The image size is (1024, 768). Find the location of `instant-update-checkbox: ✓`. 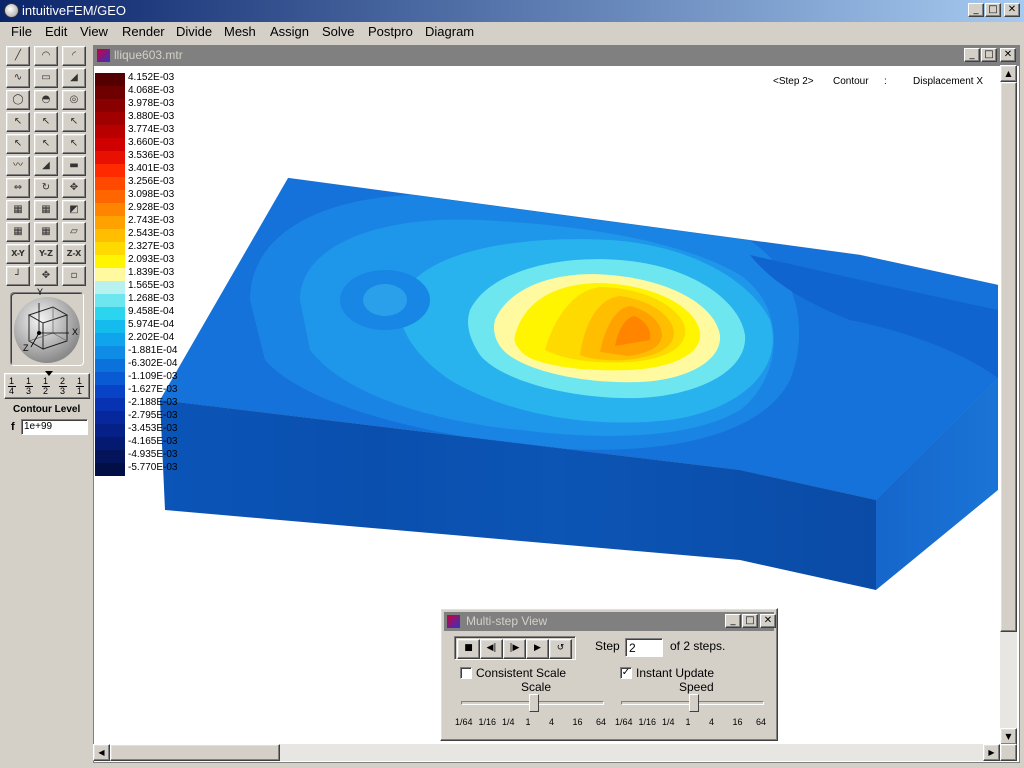

instant-update-checkbox: ✓ is located at coordinates (626, 673).